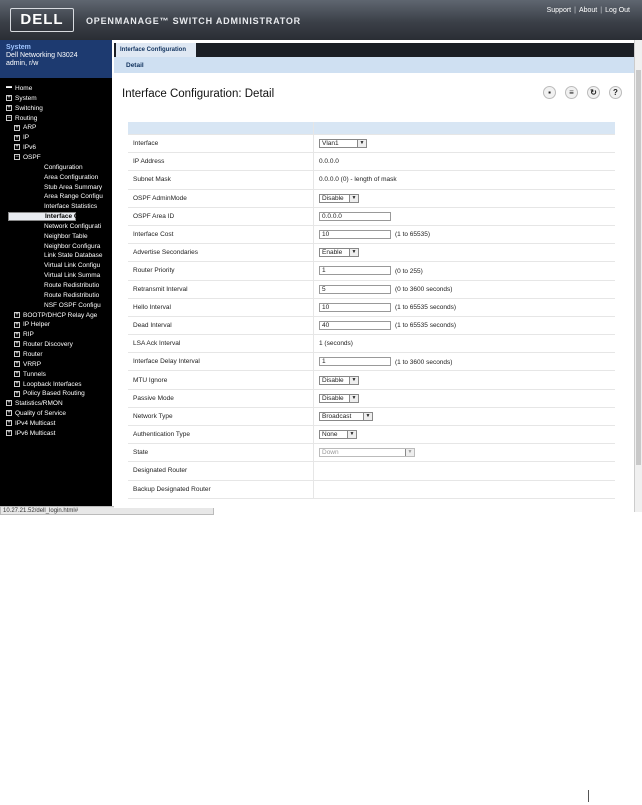 Image resolution: width=642 pixels, height=805 pixels. I want to click on nav-item: ▬ Home, so click(19, 88).